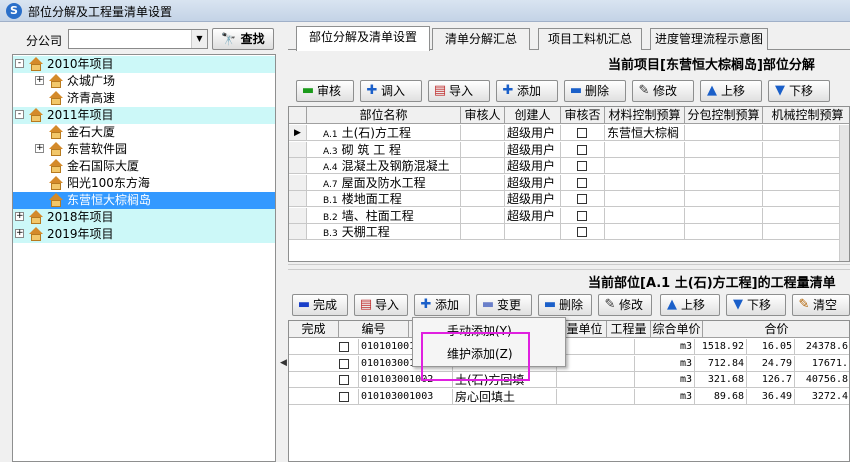  Describe the element at coordinates (533, 115) in the screenshot. I see `column-header: 创建人` at that location.